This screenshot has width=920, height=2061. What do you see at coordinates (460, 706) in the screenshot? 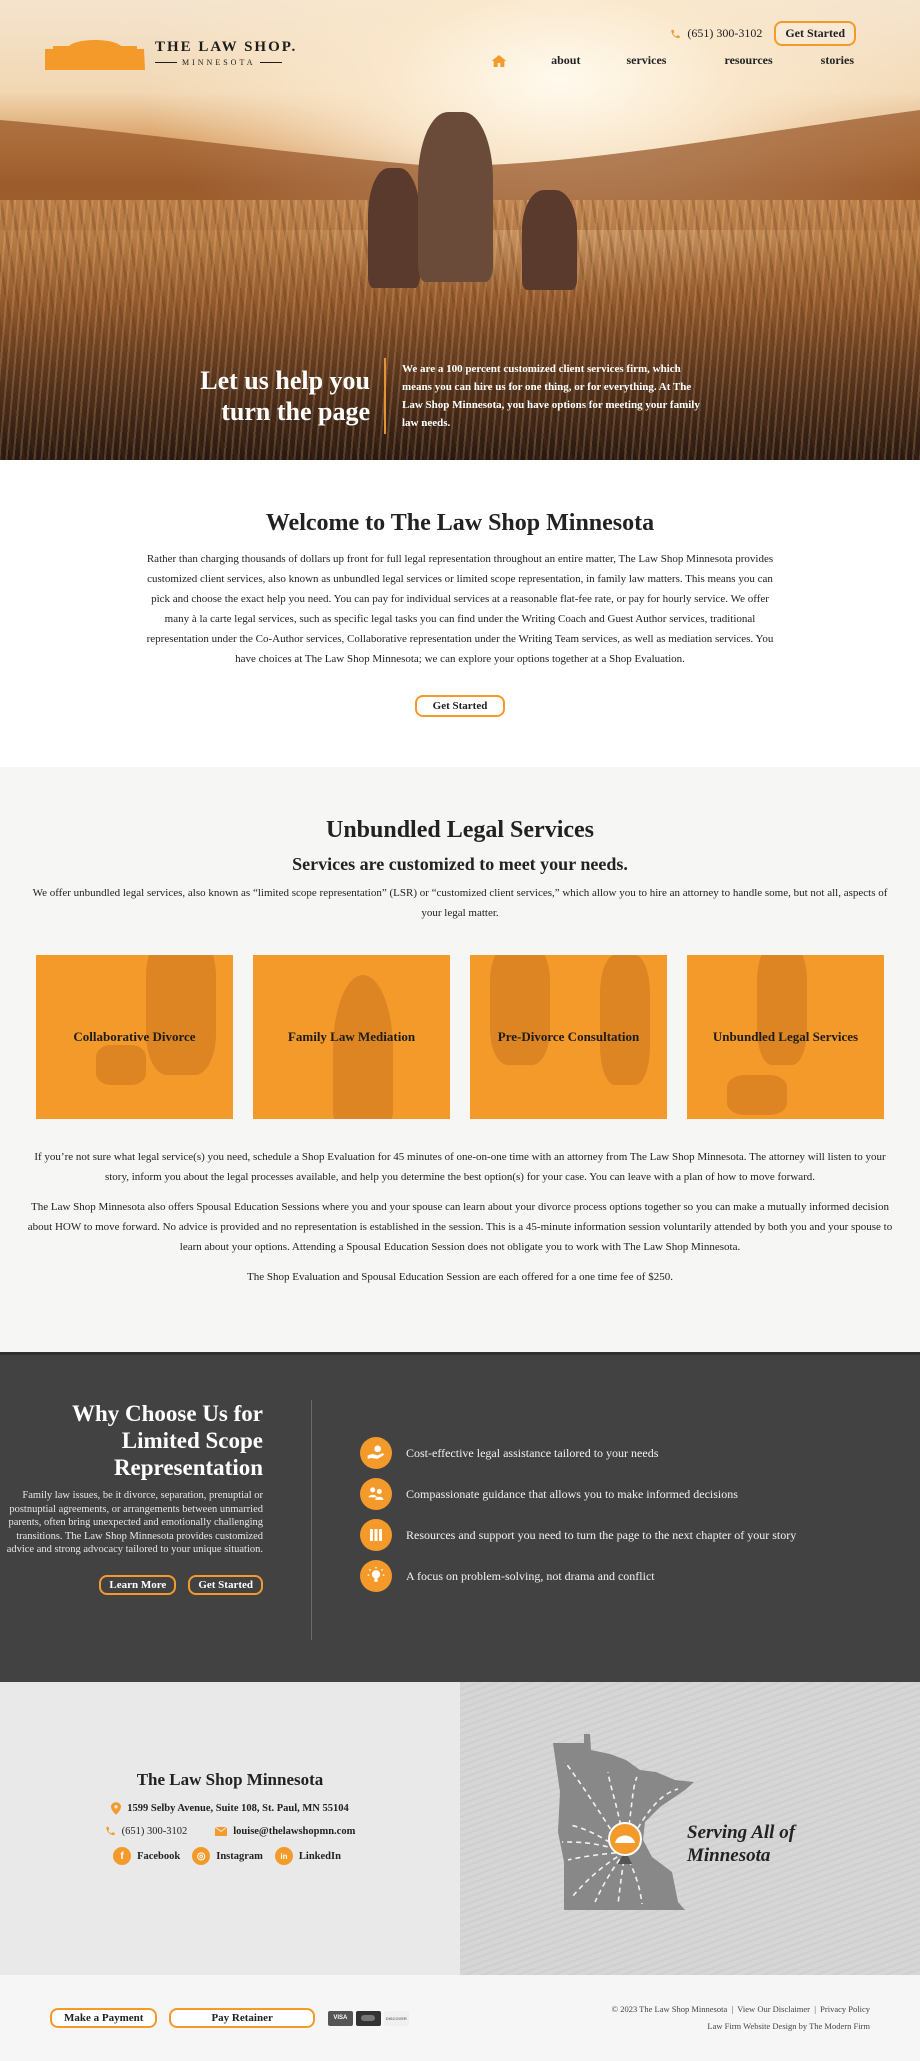
I see `welcome-get-started-button: Get Started` at bounding box center [460, 706].